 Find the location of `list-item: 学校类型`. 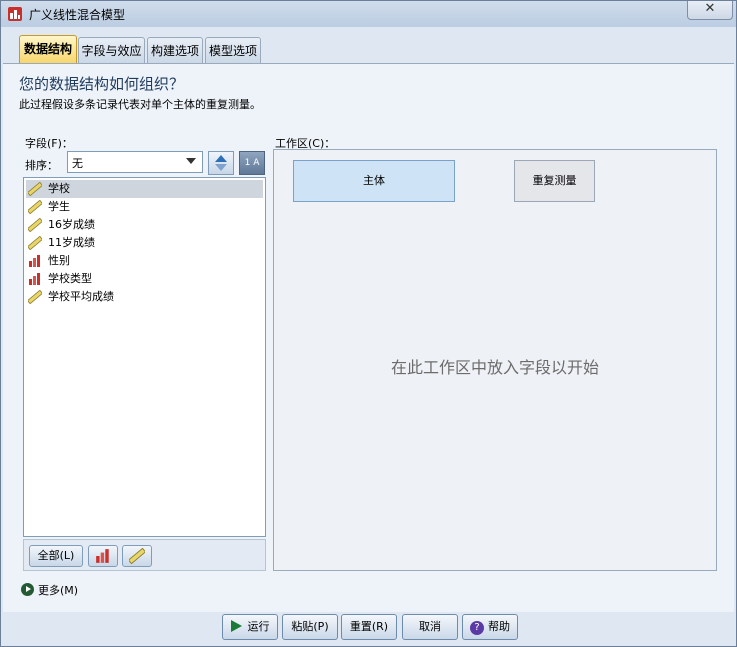

list-item: 学校类型 is located at coordinates (144, 279).